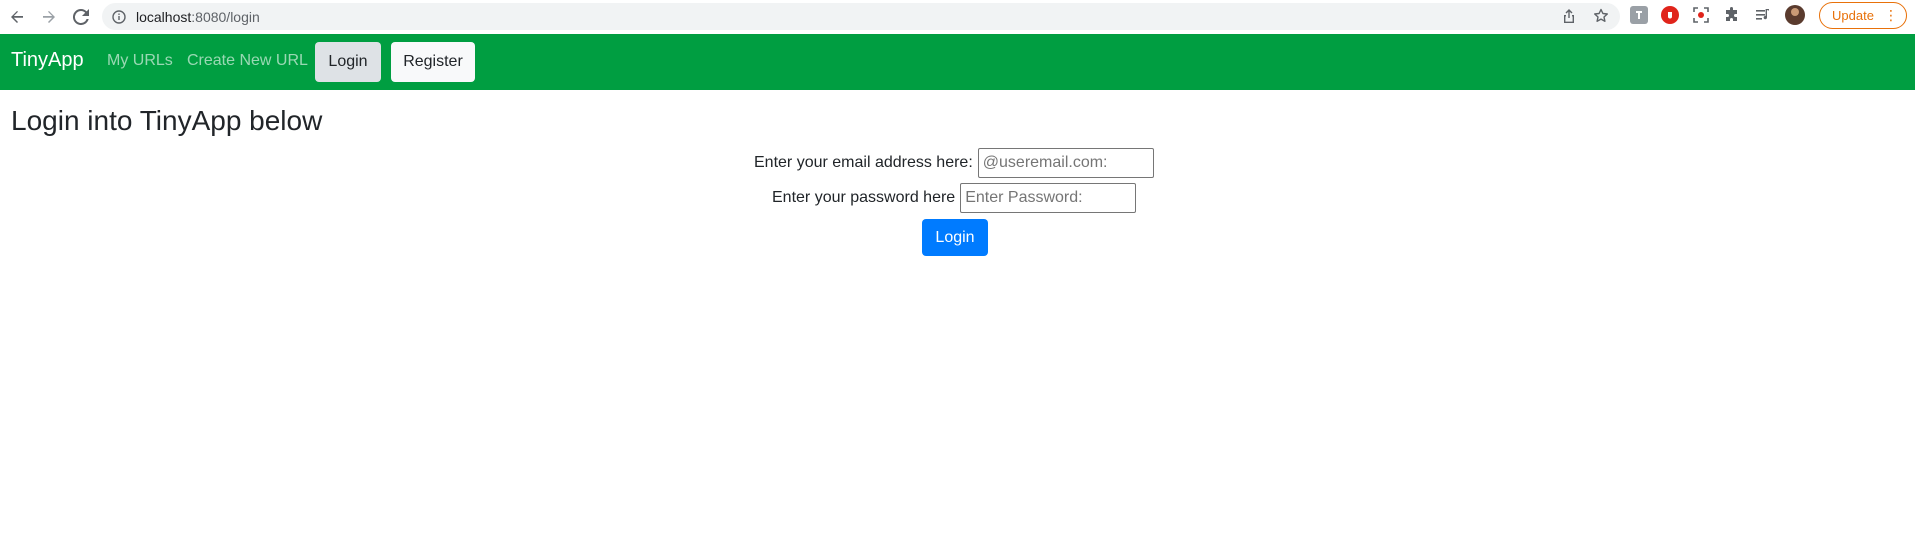 This screenshot has width=1915, height=543. What do you see at coordinates (1891, 15) in the screenshot?
I see `more-menu-icon: ⋮` at bounding box center [1891, 15].